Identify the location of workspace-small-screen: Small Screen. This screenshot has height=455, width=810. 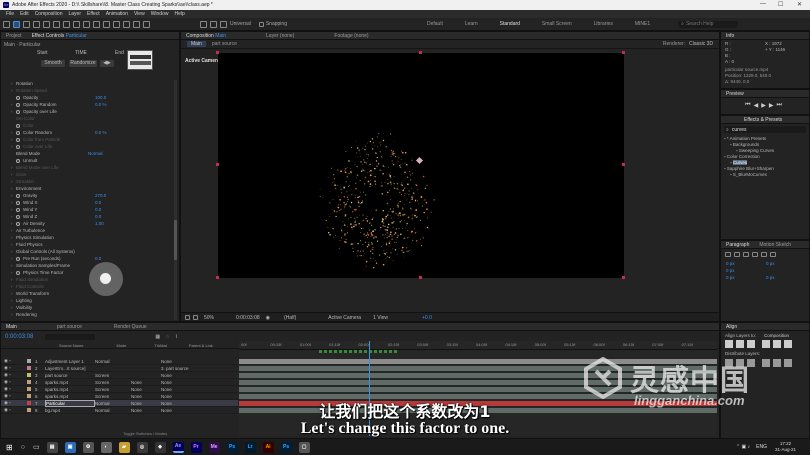
(557, 24).